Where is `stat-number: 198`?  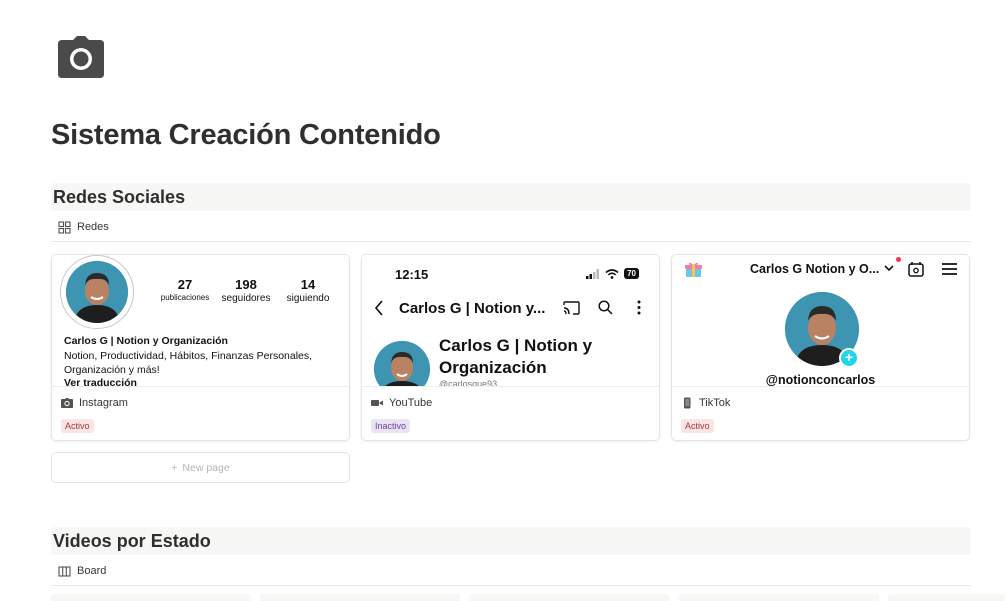 stat-number: 198 is located at coordinates (246, 284).